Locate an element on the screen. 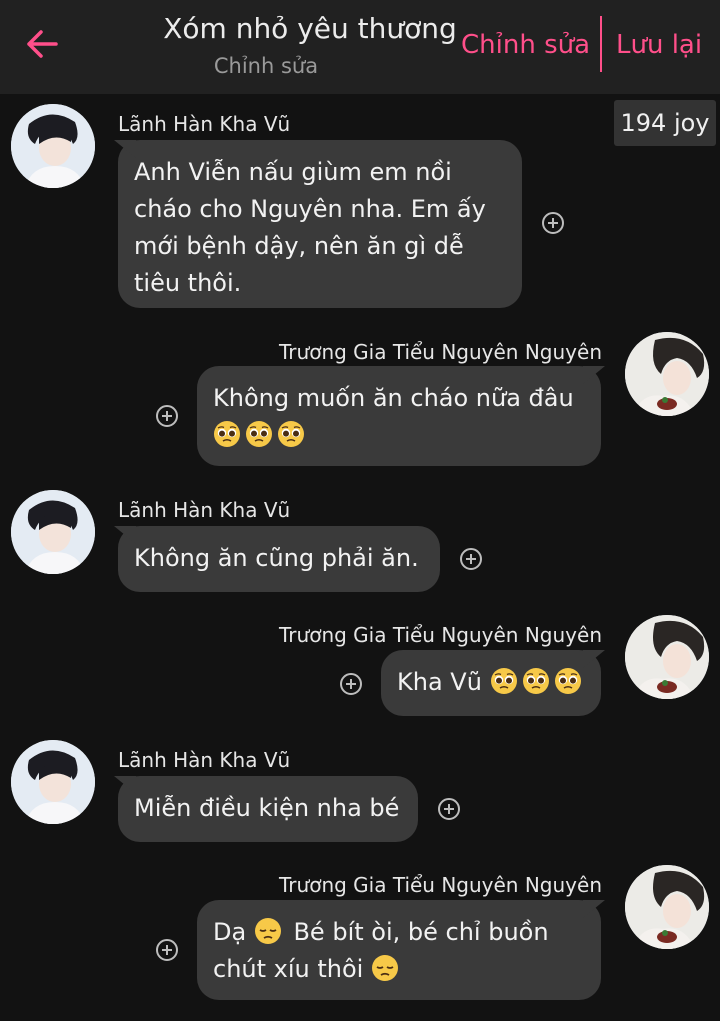  back-button is located at coordinates (42, 44).